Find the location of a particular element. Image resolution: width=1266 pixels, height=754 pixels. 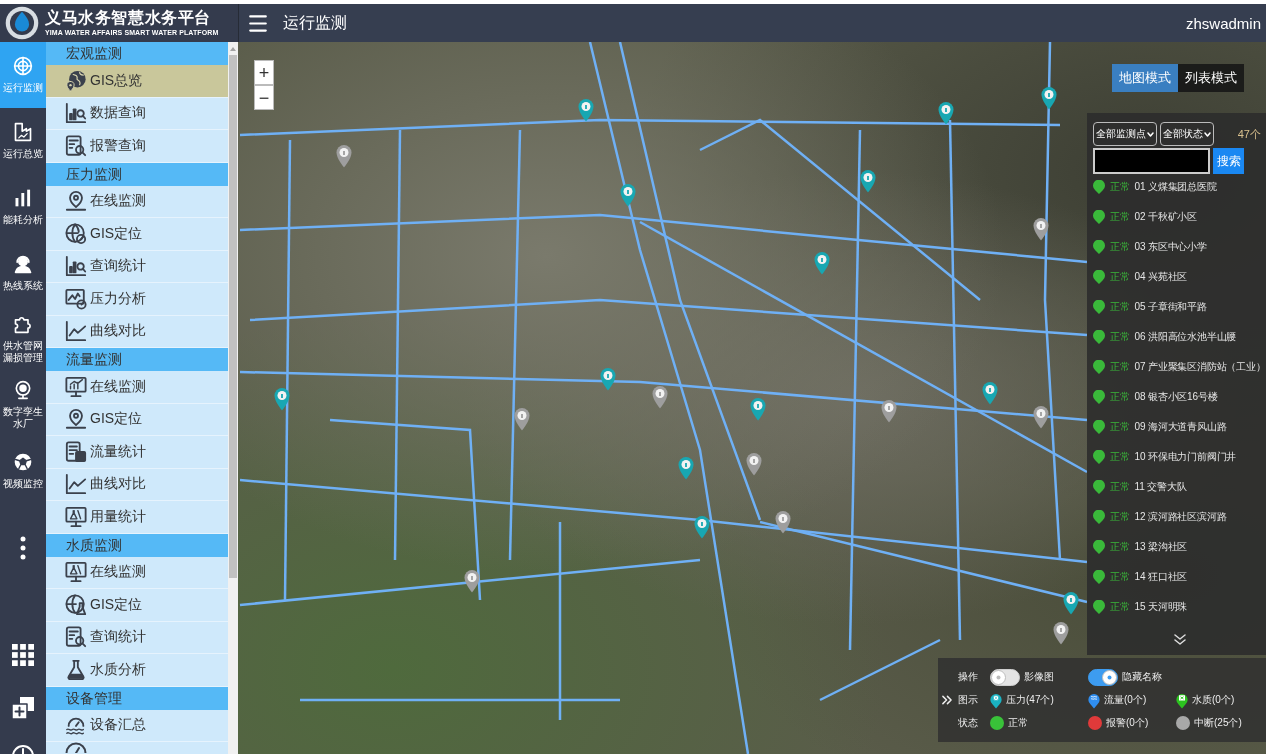

station-name: 11 交警大队 is located at coordinates (1160, 487).